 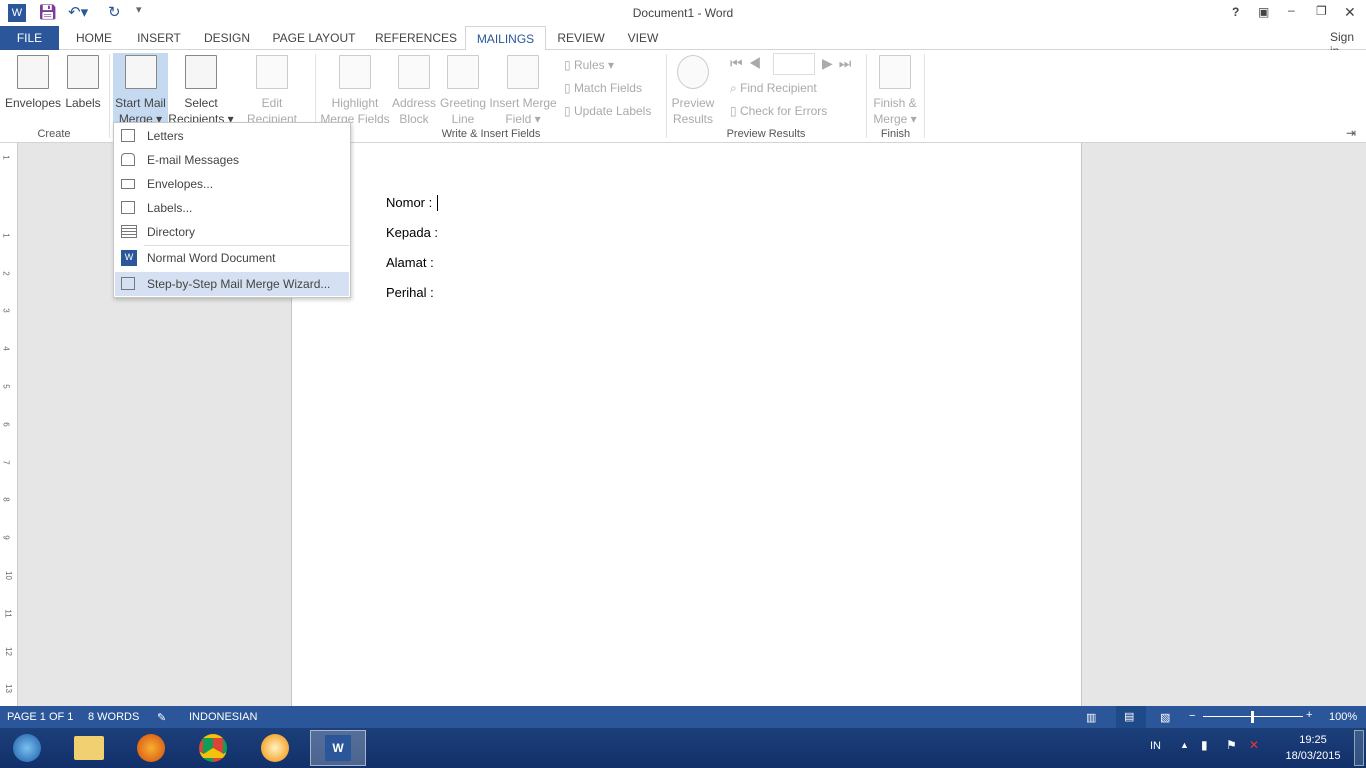 I want to click on ribbon-display-options-icon: ▣, so click(x=1263, y=12).